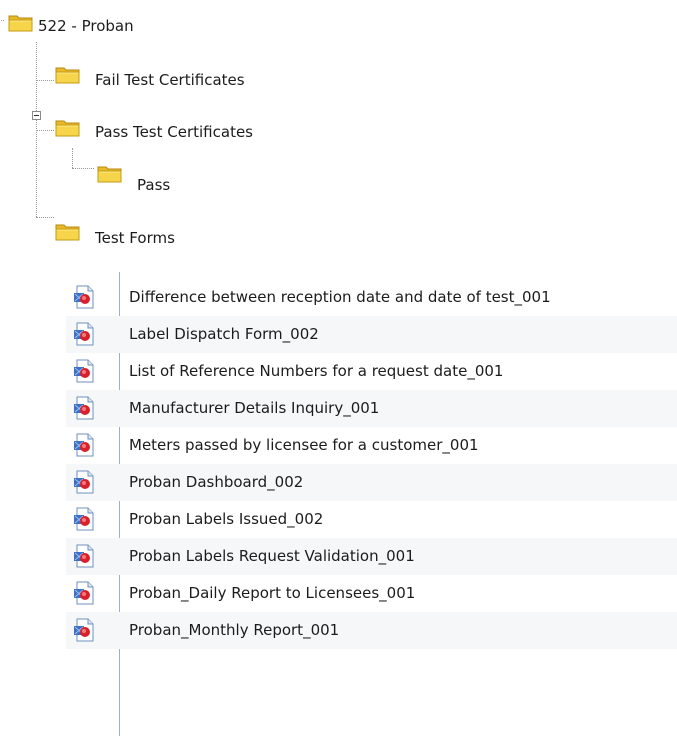  I want to click on list-item: Proban Labels Request Validation_001, so click(371, 556).